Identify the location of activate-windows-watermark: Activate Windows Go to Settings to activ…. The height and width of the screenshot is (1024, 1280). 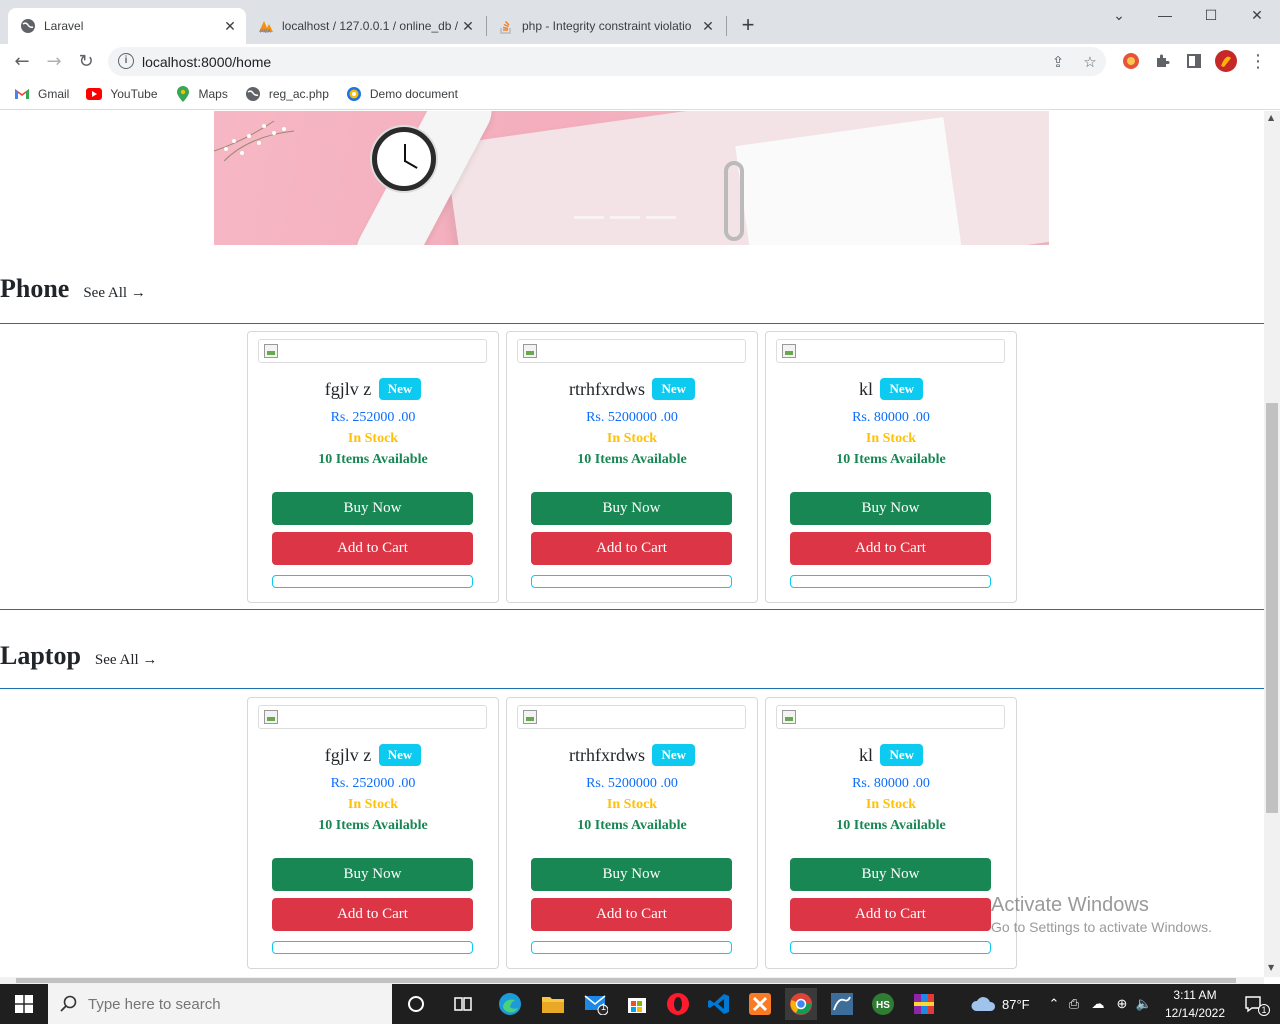
(1101, 914).